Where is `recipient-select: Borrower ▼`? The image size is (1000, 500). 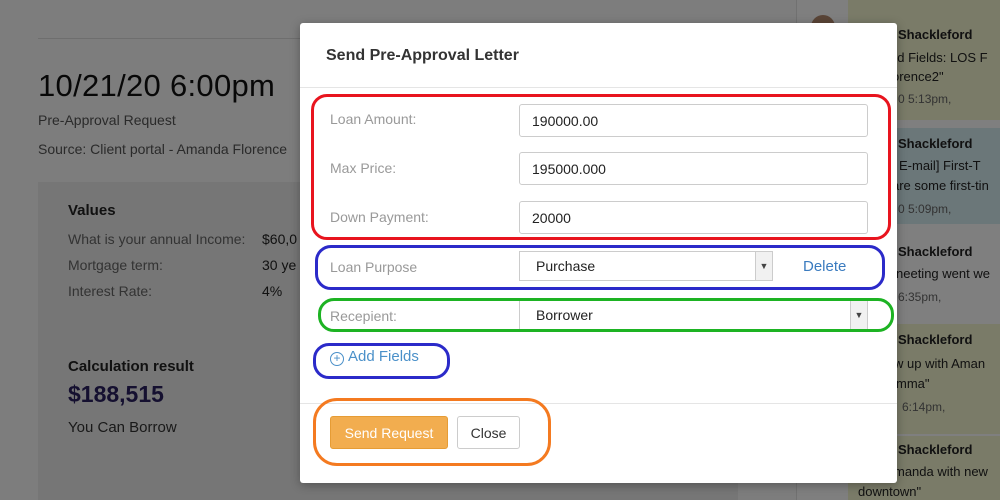
recipient-select: Borrower ▼ is located at coordinates (693, 315).